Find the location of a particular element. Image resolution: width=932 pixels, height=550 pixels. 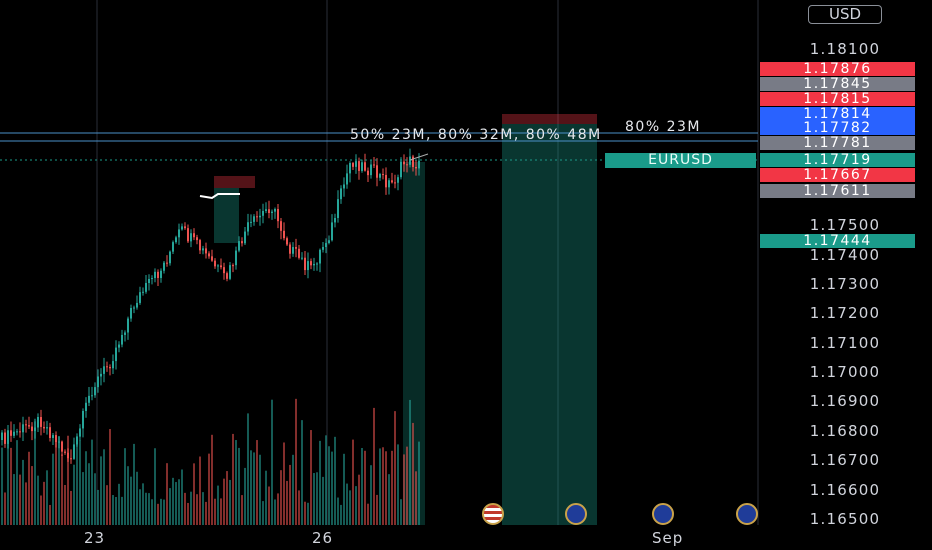

price-badge: 1.17611 is located at coordinates (837, 191).